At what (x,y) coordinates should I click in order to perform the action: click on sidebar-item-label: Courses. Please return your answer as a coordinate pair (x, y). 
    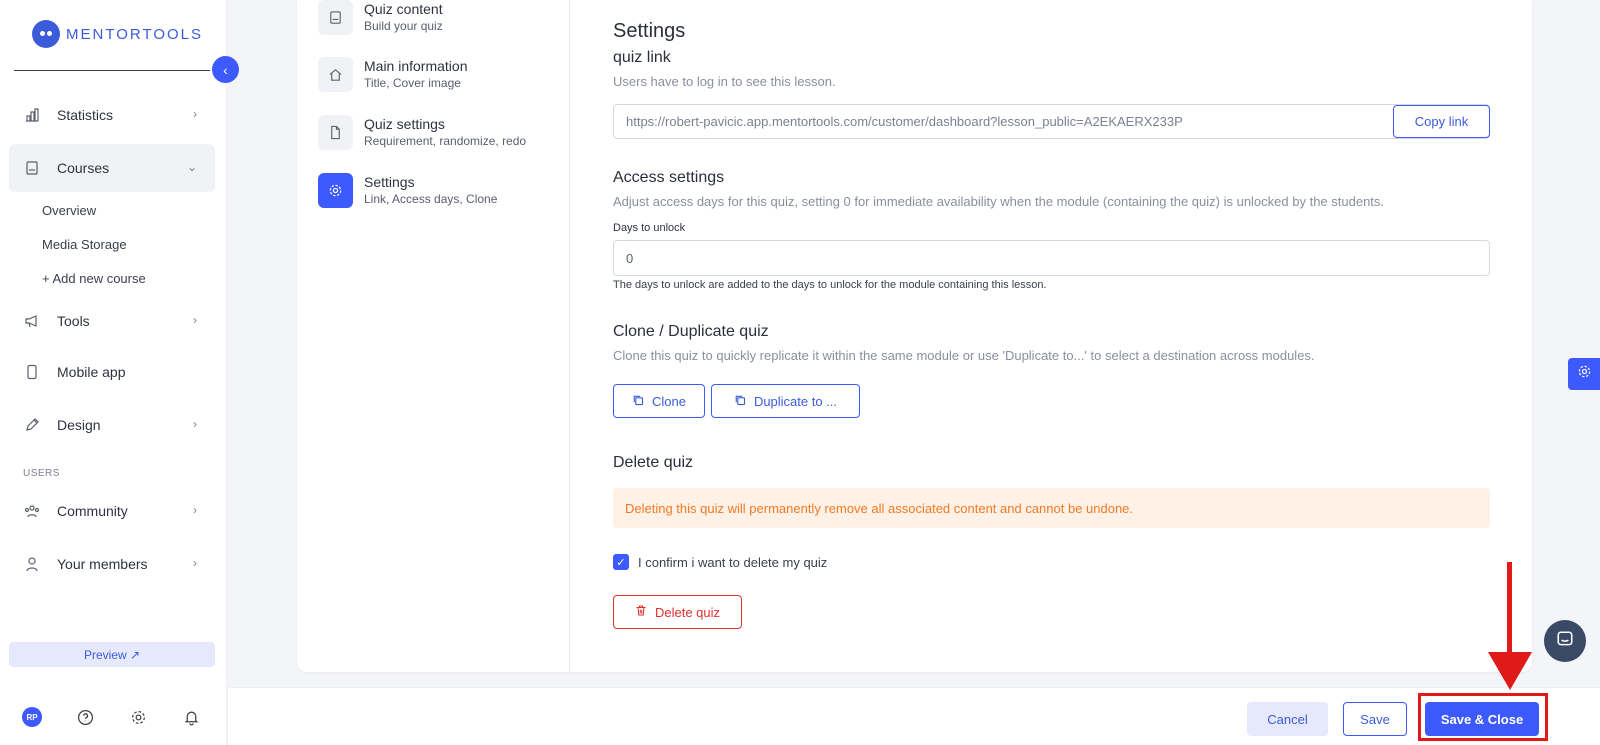
    Looking at the image, I should click on (83, 168).